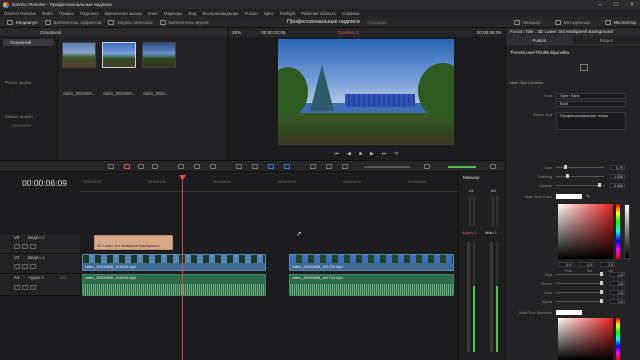 This screenshot has width=640, height=360. Describe the element at coordinates (572, 22) in the screenshot. I see `metadata-button: Метаданные` at that location.